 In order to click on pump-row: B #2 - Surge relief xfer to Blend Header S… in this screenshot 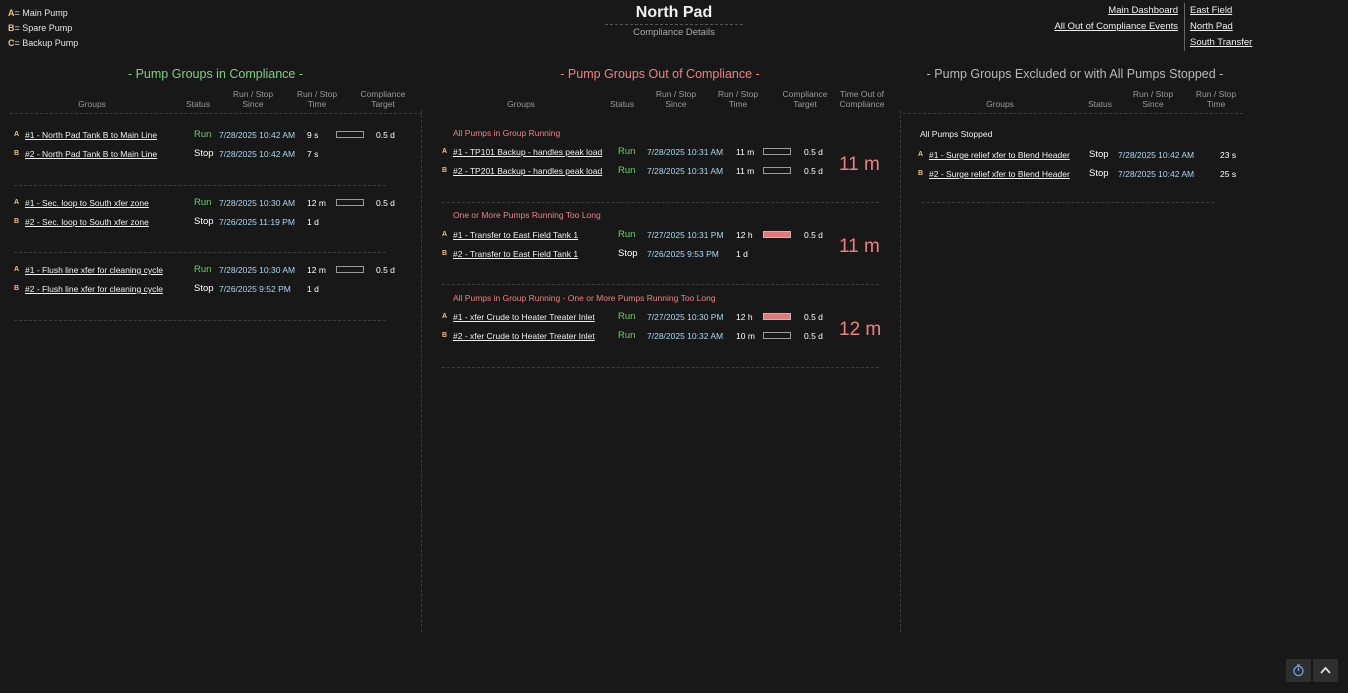, I will do `click(1133, 174)`.